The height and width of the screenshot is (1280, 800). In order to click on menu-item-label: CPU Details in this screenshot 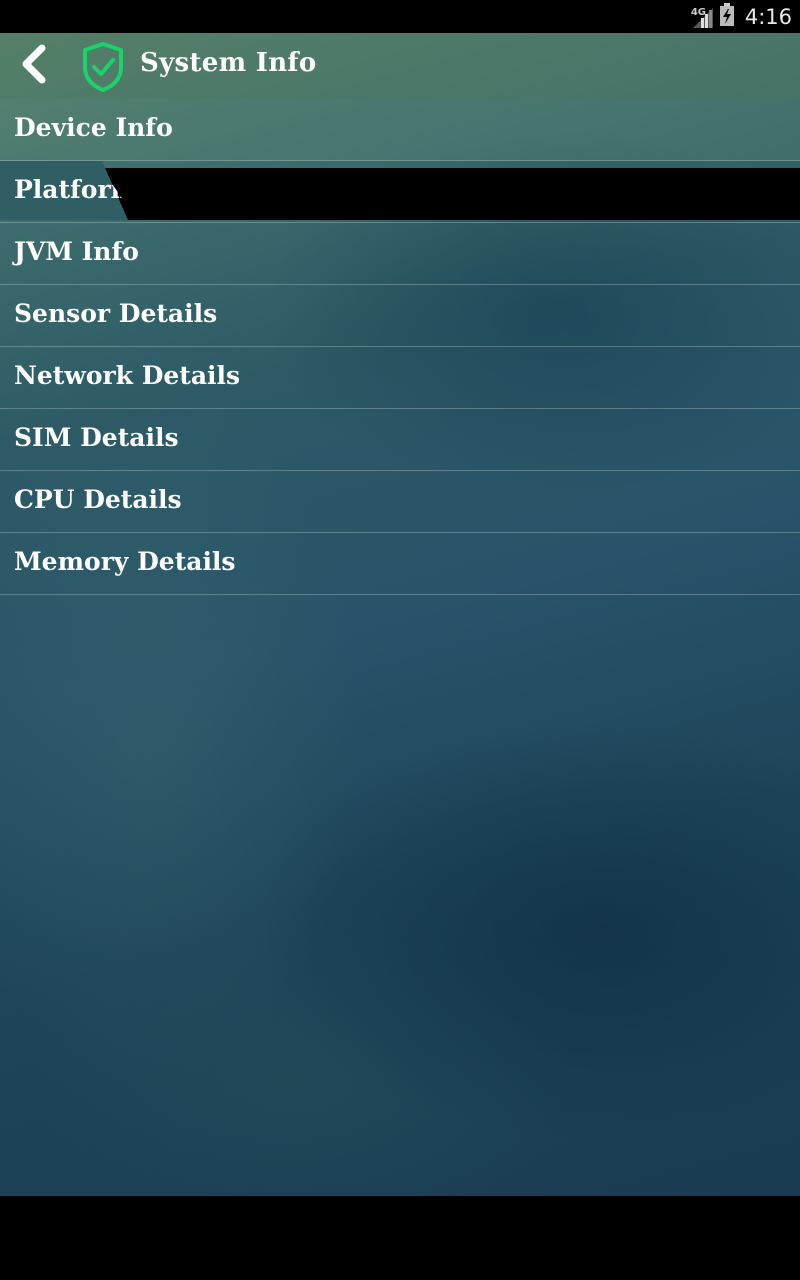, I will do `click(98, 499)`.